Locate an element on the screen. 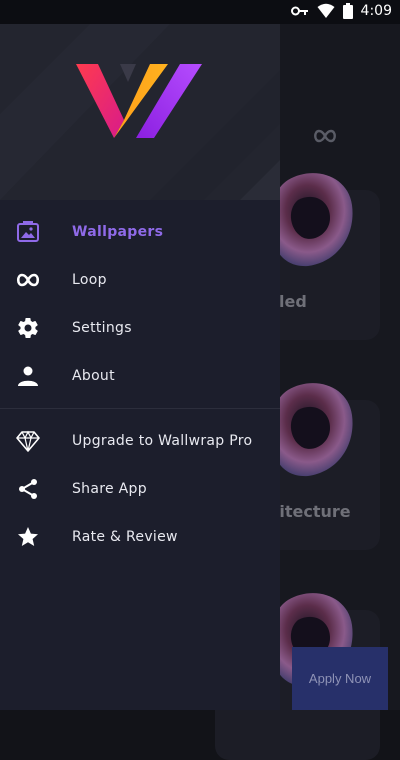  wifi-icon is located at coordinates (326, 10).